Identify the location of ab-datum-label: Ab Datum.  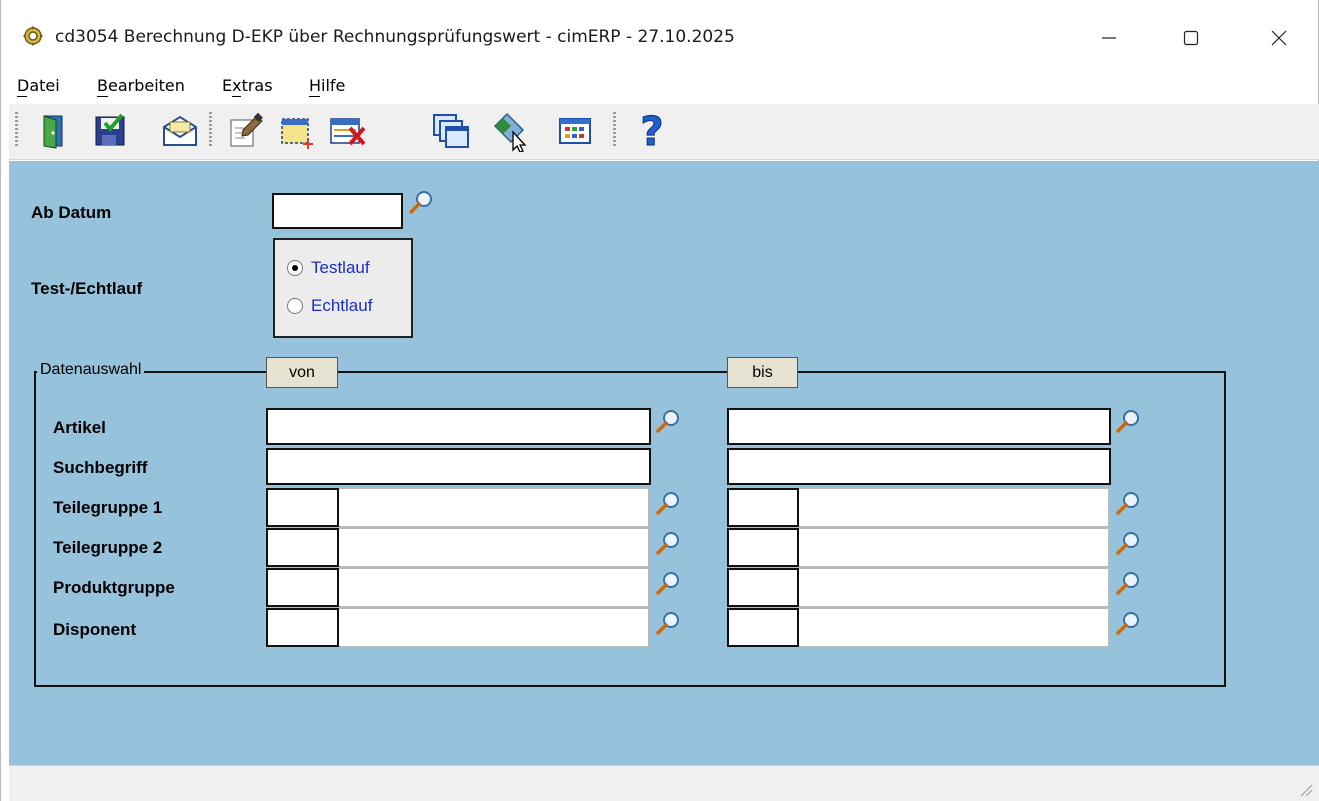
(71, 212).